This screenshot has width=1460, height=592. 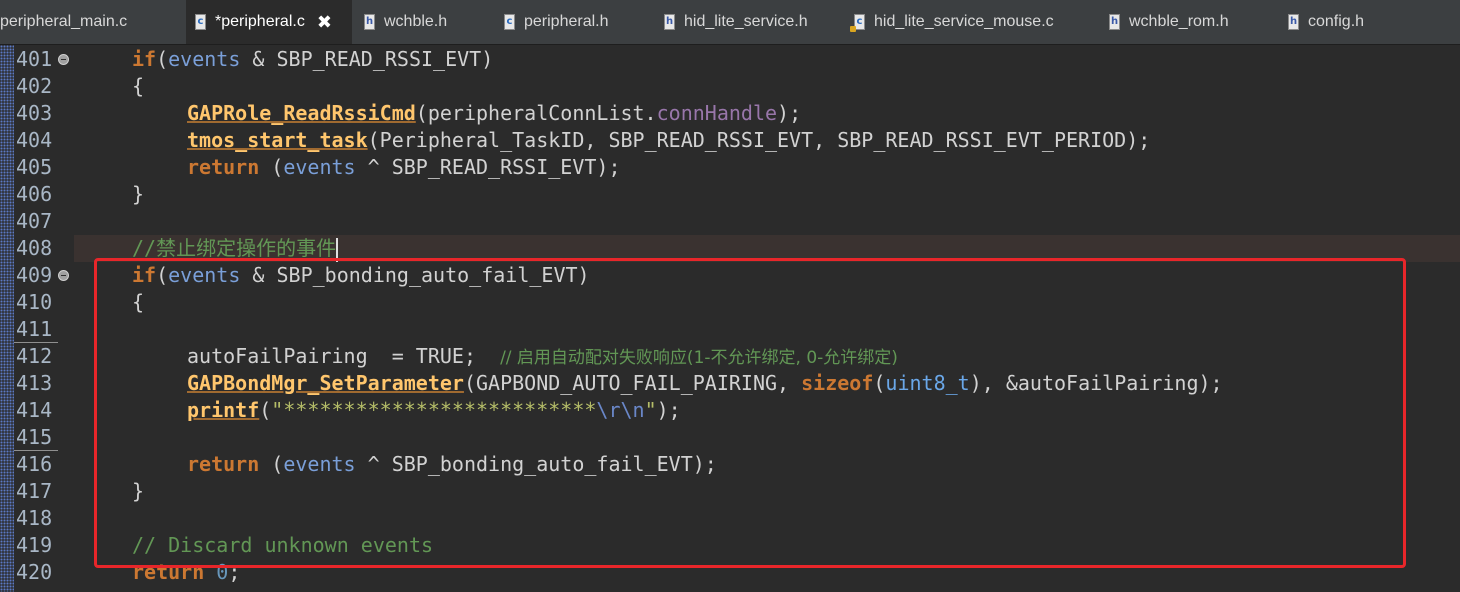 I want to click on code-line-406: }, so click(x=138, y=194).